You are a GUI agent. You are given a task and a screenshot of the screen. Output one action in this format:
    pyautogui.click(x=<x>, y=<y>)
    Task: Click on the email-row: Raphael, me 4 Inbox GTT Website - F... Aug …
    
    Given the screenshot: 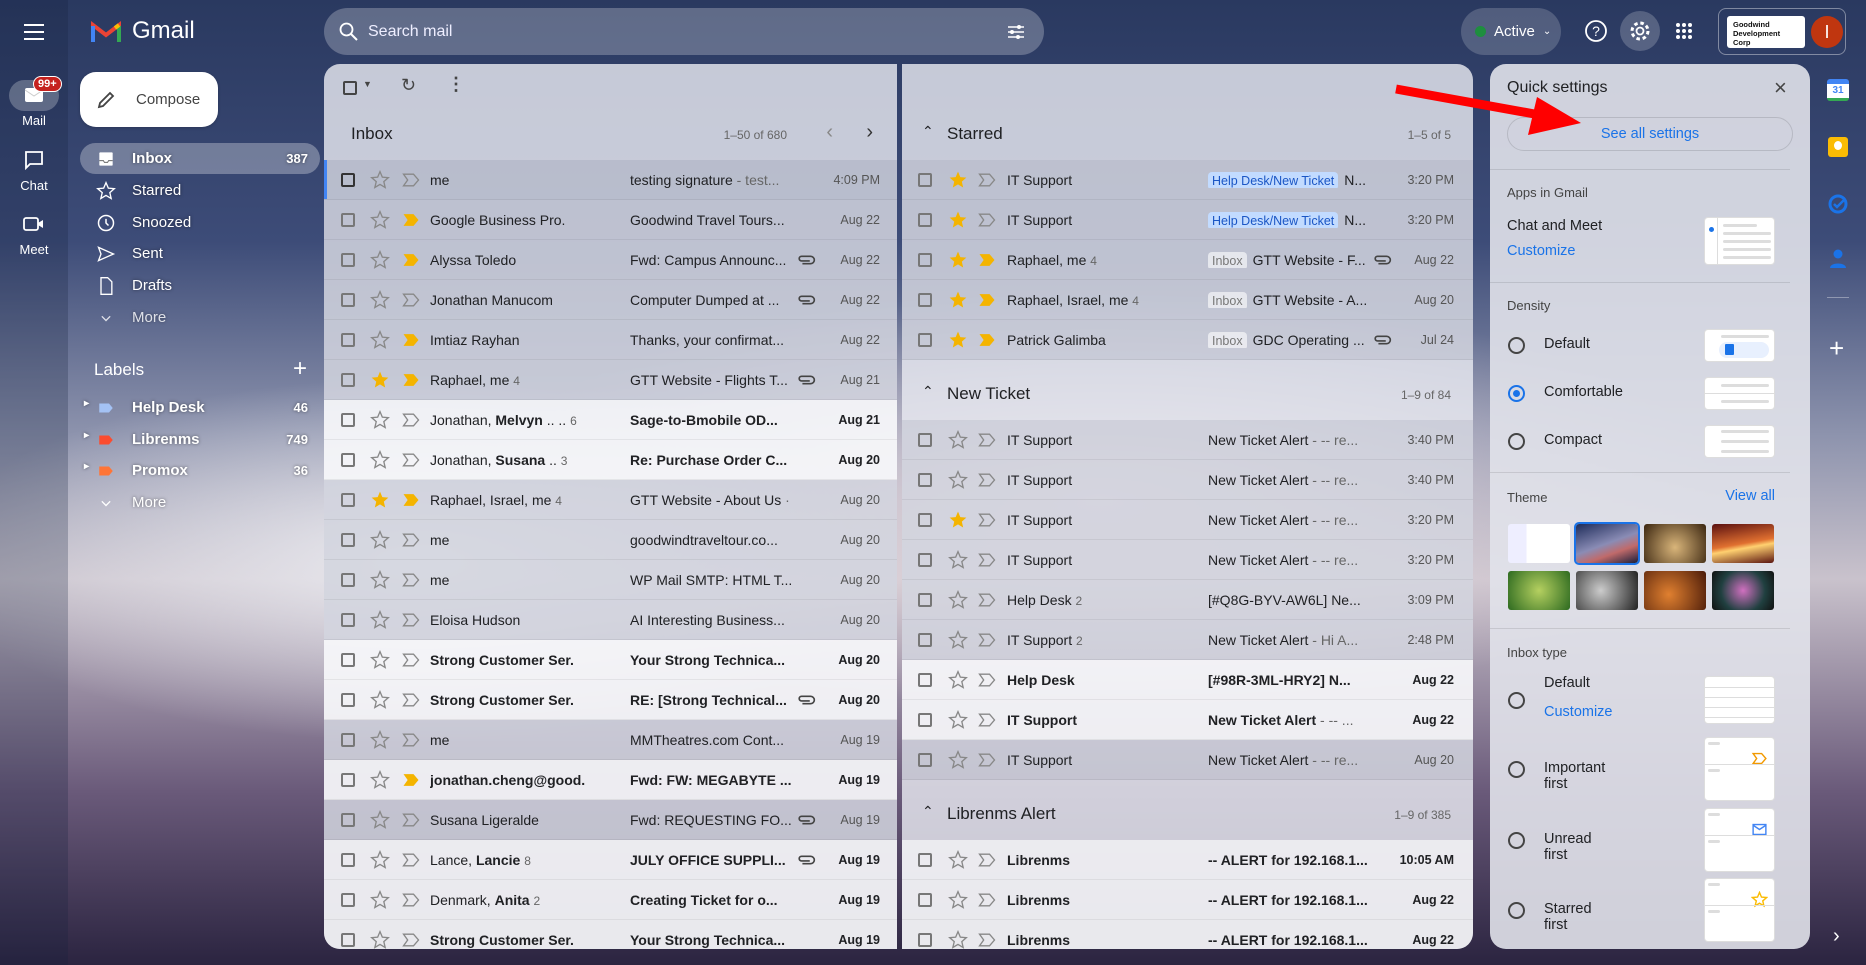 What is the action you would take?
    pyautogui.click(x=1187, y=260)
    